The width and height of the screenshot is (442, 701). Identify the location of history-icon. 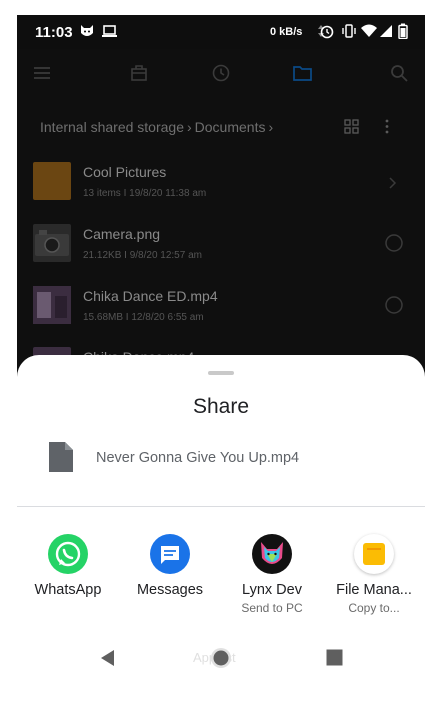
(221, 75).